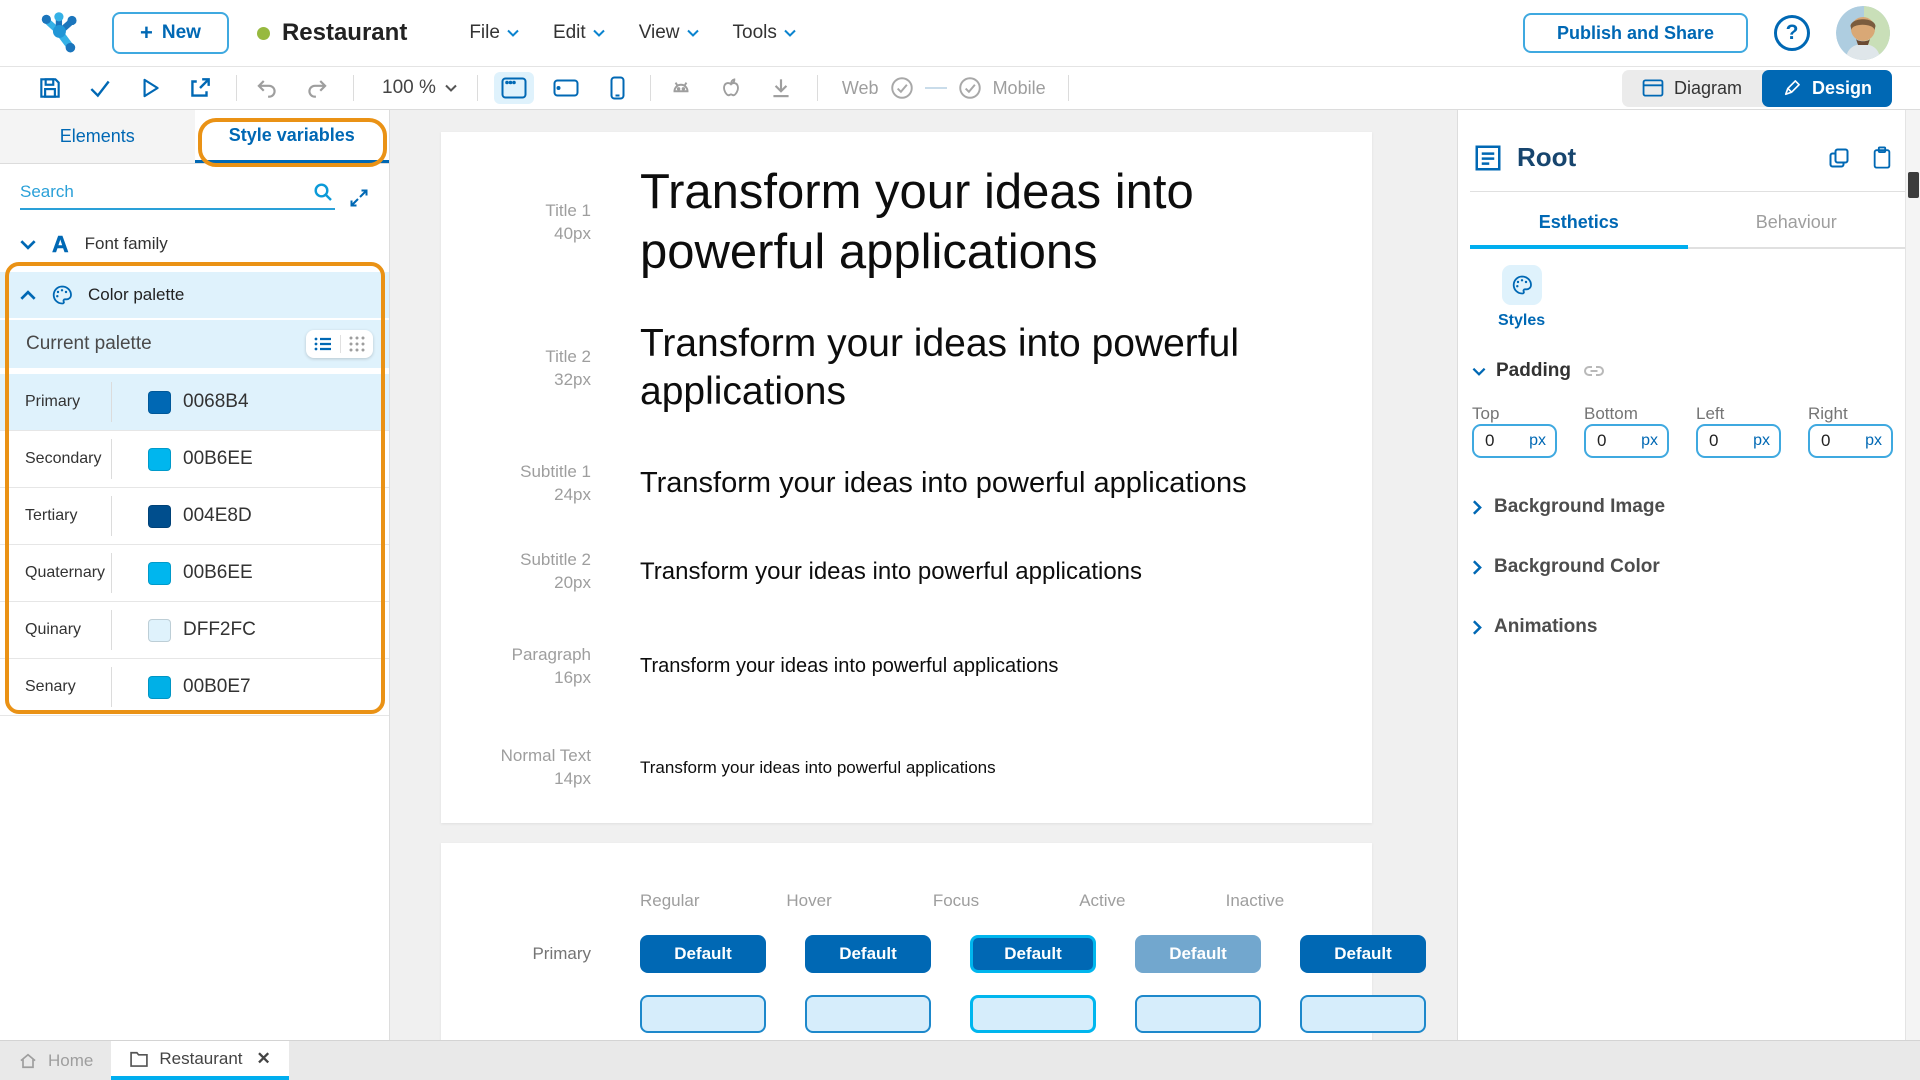 Image resolution: width=1920 pixels, height=1080 pixels. Describe the element at coordinates (703, 1014) in the screenshot. I see `secondary-regular-button` at that location.